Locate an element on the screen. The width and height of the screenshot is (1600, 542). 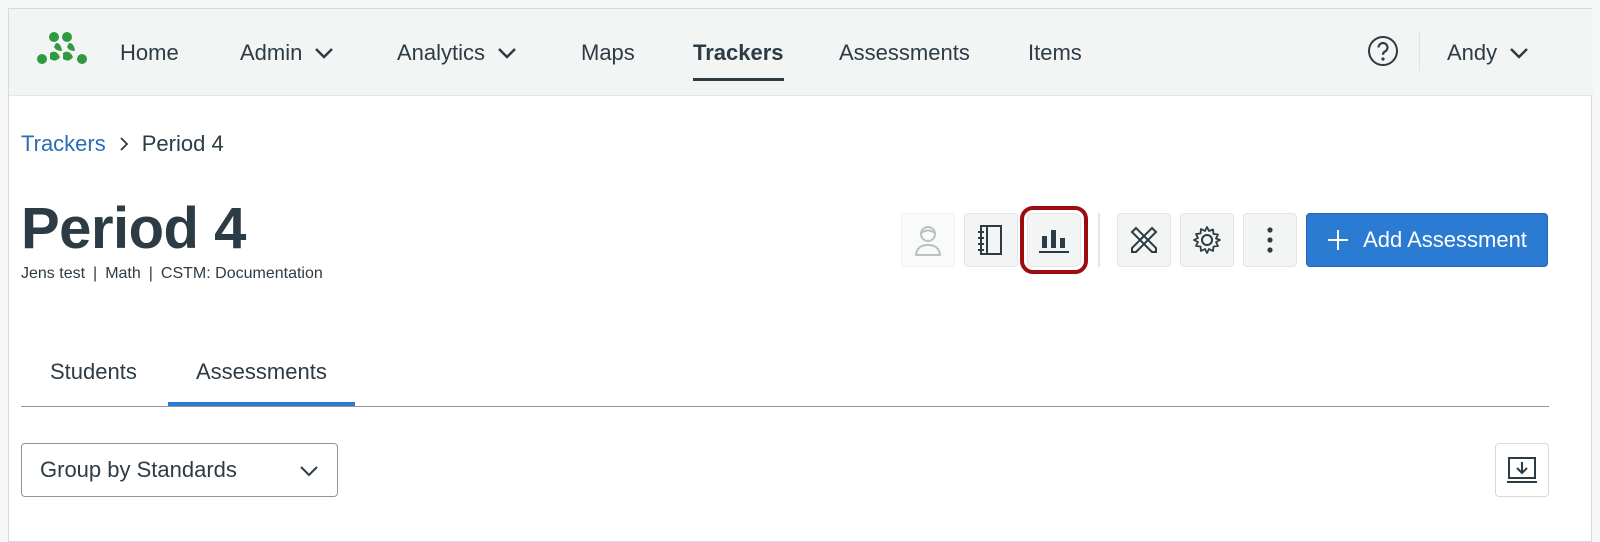
meta-curriculum: CSTM: Documentation is located at coordinates (241, 273).